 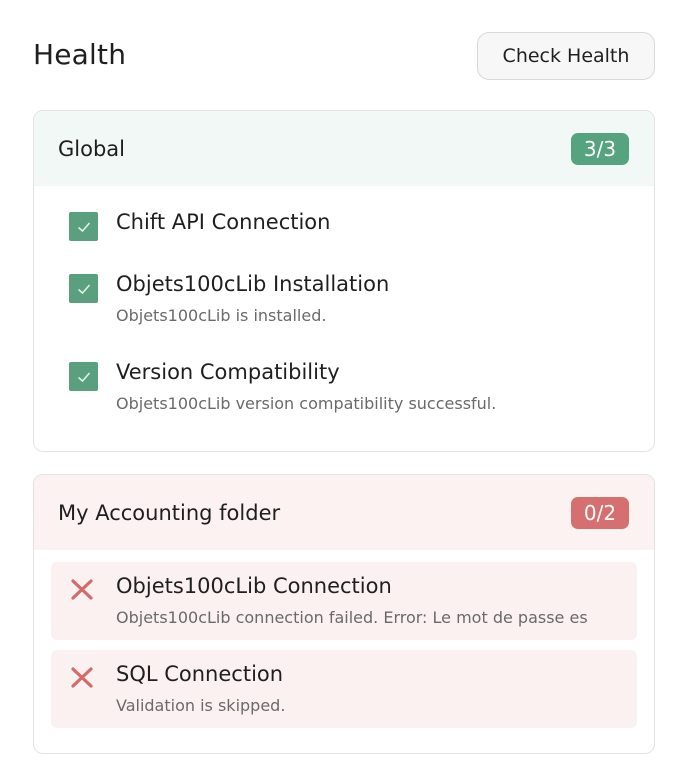 I want to click on check-health-button: Check Health, so click(x=566, y=56).